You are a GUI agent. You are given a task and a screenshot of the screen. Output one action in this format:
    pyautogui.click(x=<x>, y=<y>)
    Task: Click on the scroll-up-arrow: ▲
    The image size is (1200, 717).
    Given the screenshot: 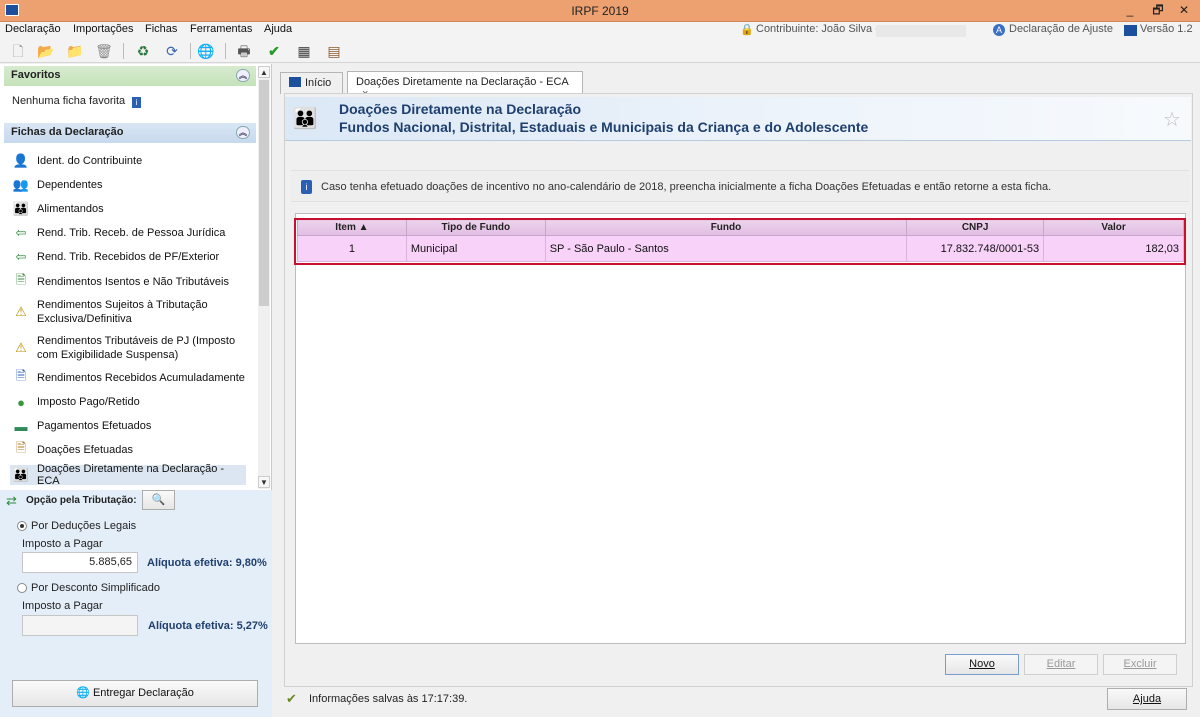 What is the action you would take?
    pyautogui.click(x=264, y=72)
    